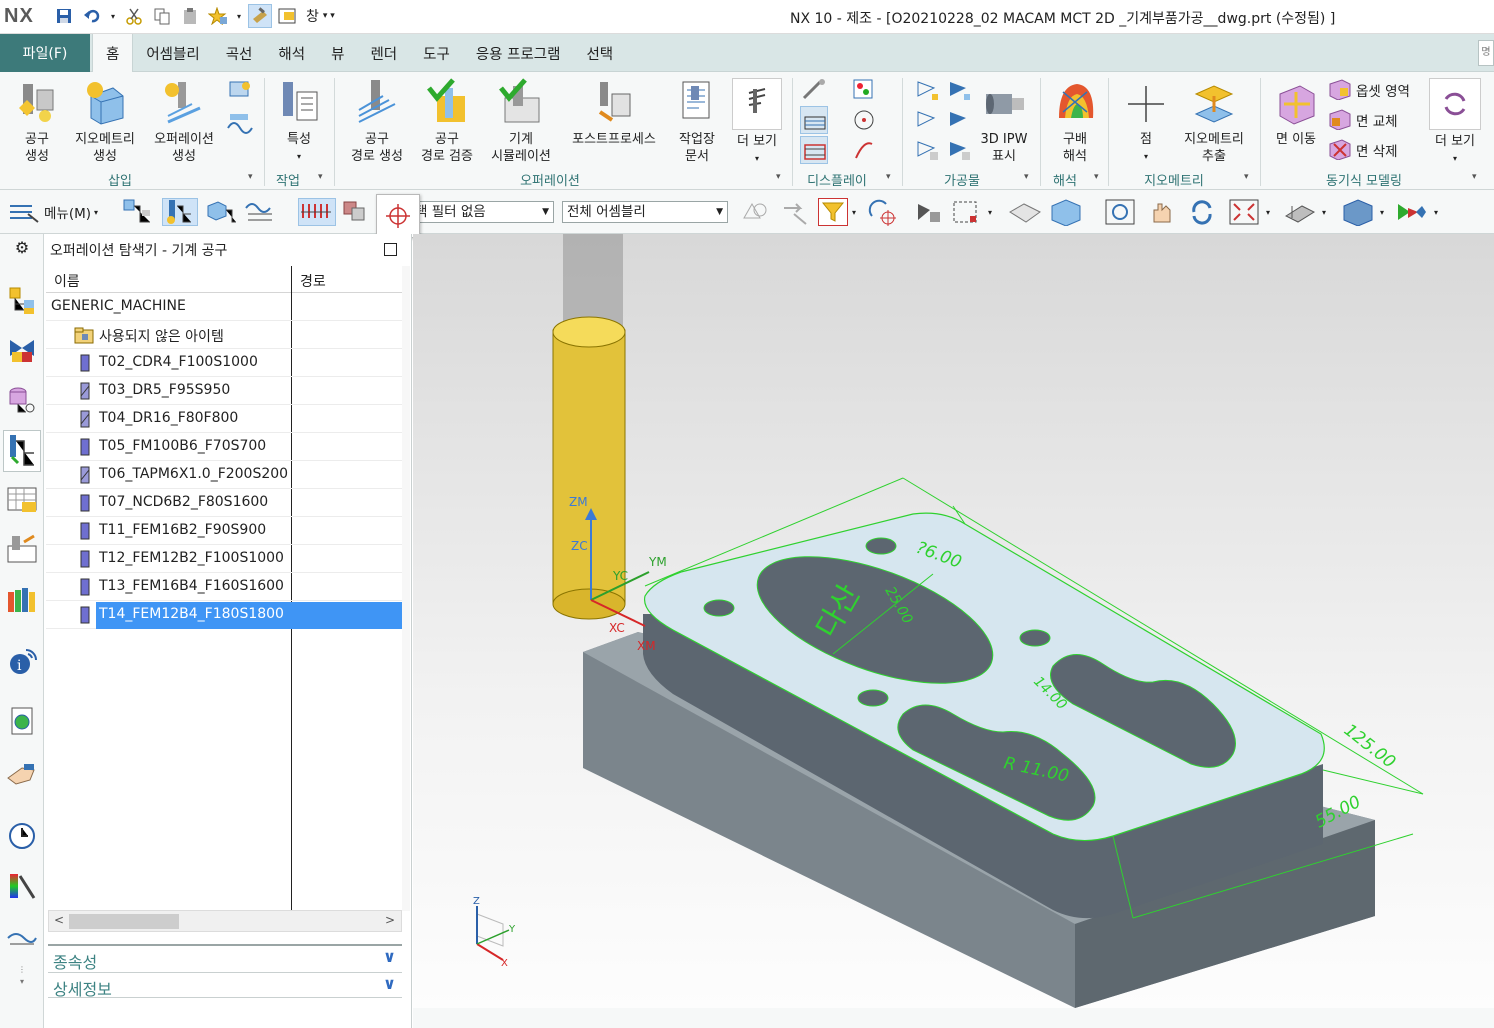 Image resolution: width=1494 pixels, height=1028 pixels. What do you see at coordinates (225, 985) in the screenshot?
I see `details-panel: 상세정보 ∨` at bounding box center [225, 985].